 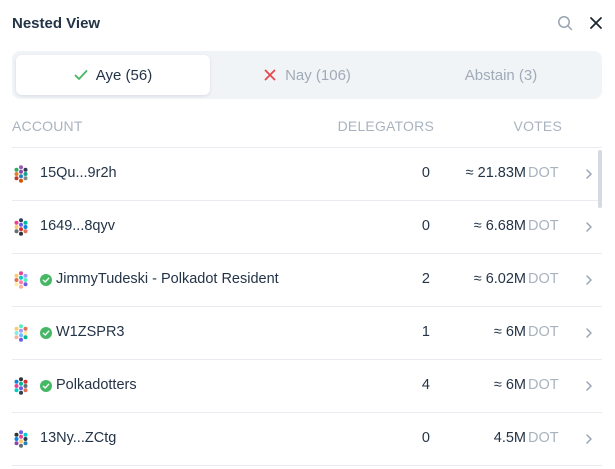 What do you see at coordinates (600, 179) in the screenshot?
I see `list-scrollbar` at bounding box center [600, 179].